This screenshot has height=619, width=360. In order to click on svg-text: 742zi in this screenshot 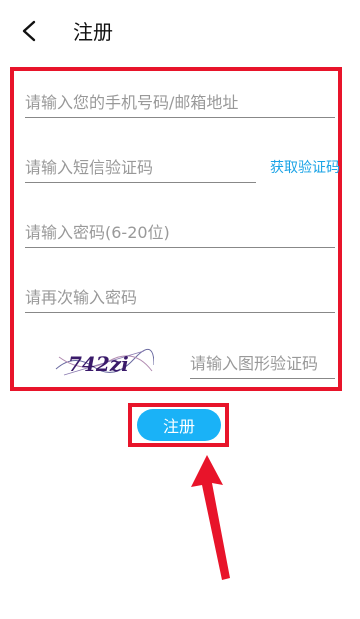, I will do `click(98, 364)`.